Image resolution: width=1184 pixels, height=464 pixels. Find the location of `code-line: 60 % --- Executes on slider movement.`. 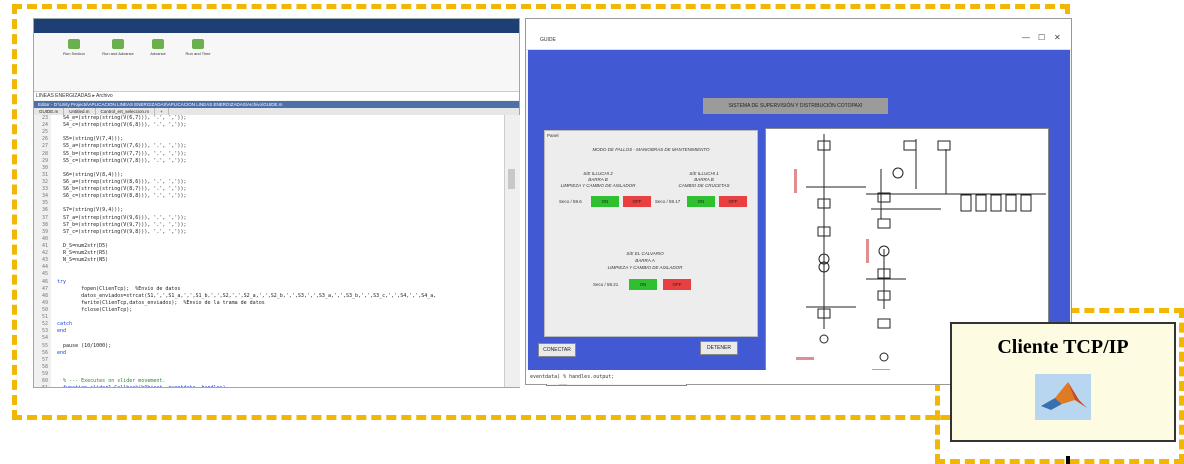

code-line: 60 % --- Executes on slider movement. is located at coordinates (269, 382).